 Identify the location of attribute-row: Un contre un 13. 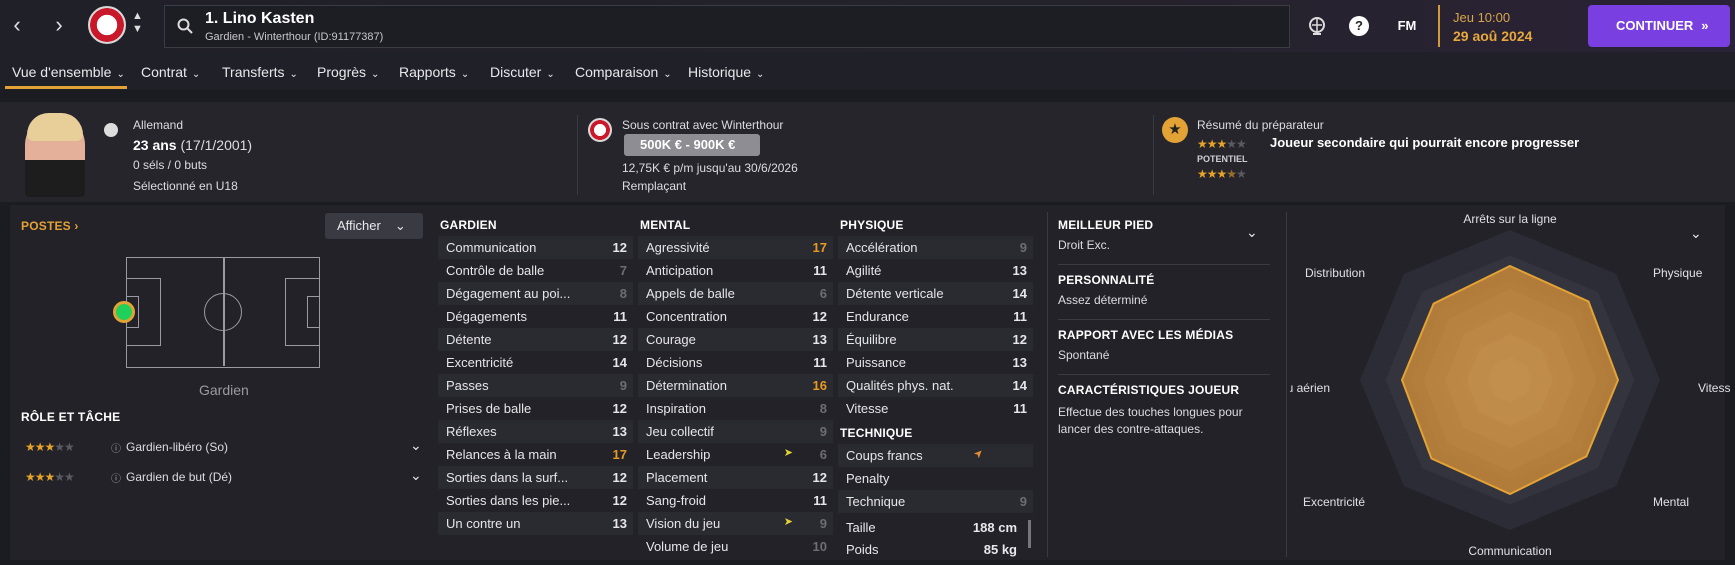
(535, 523).